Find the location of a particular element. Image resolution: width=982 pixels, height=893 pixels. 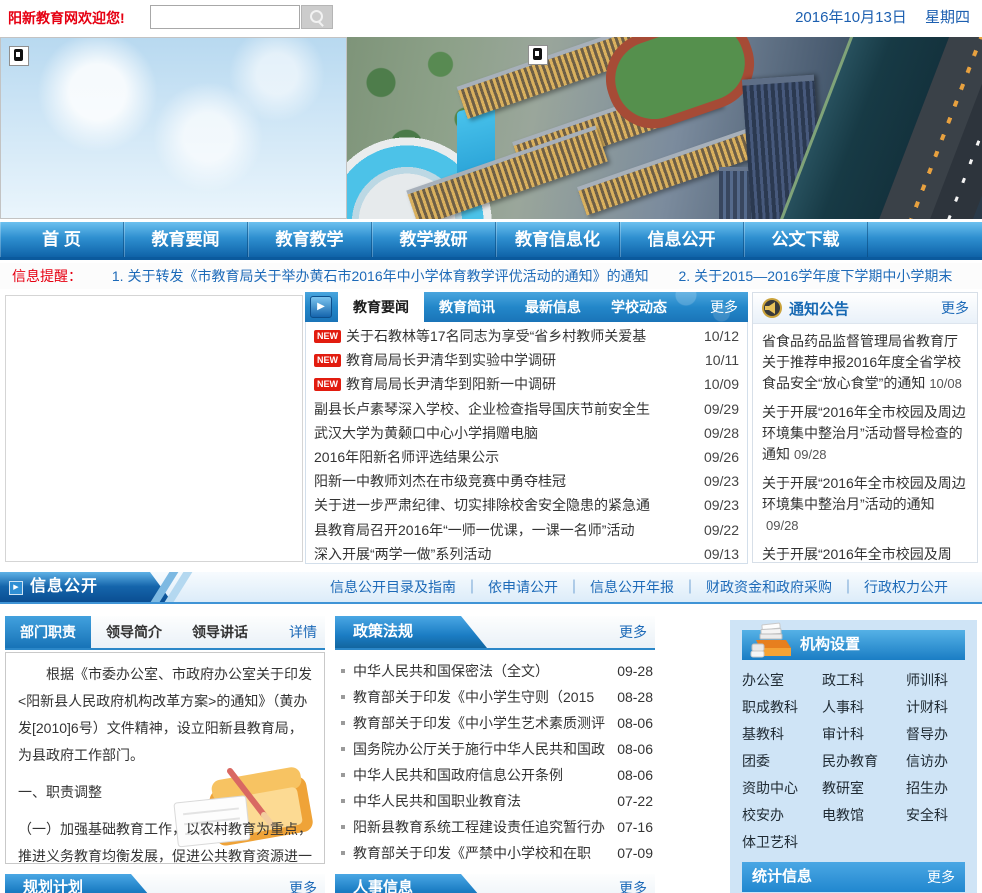

tab-latest-info: 最新信息 is located at coordinates (553, 307).